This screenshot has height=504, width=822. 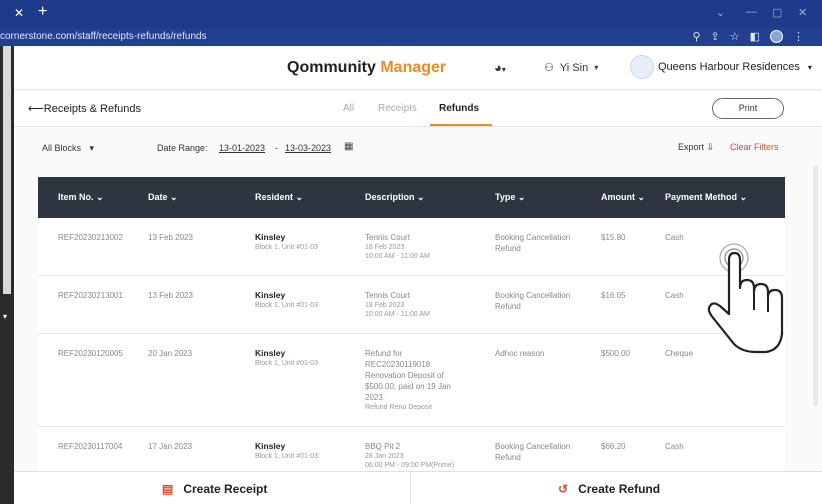 I want to click on browser-tab-bar: ✕ + ⌄ — ▢ ✕, so click(x=411, y=14).